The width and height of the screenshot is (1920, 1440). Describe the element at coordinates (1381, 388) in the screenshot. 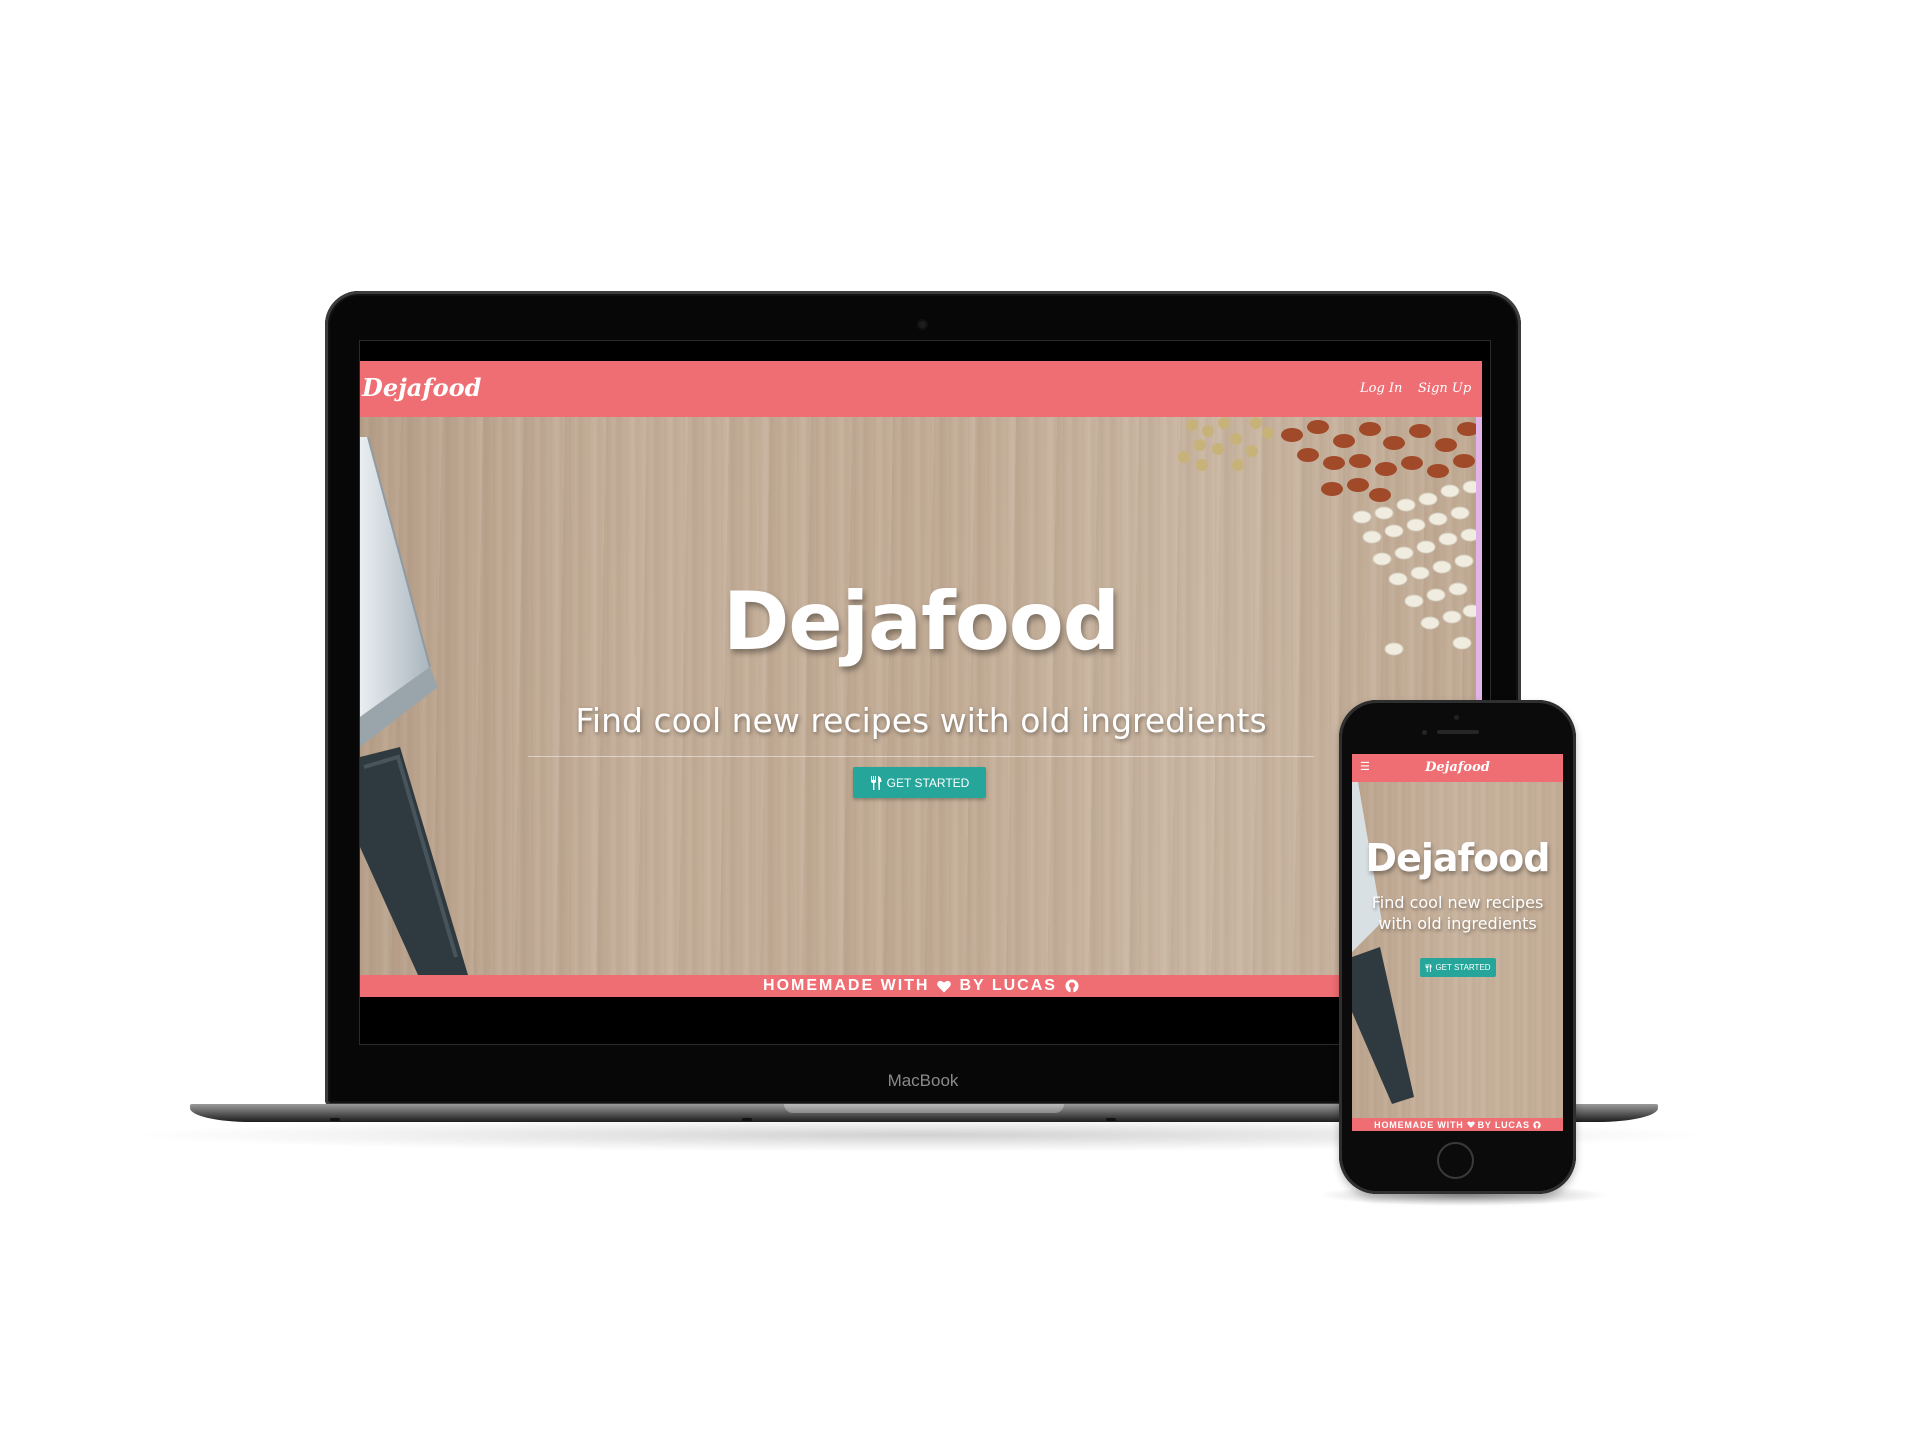

I see `login-link: Log In` at that location.